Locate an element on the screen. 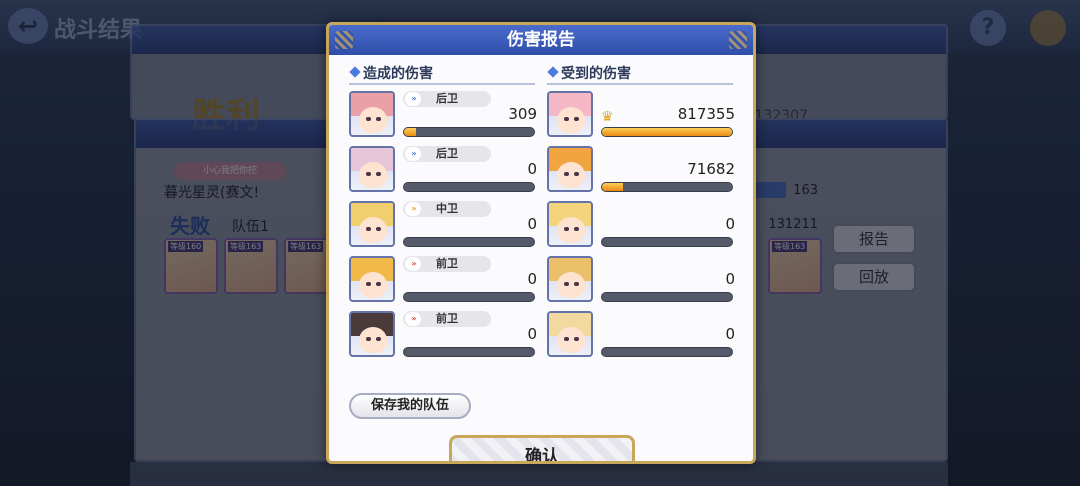  dealt-row: » 后卫 0 is located at coordinates (443, 171).